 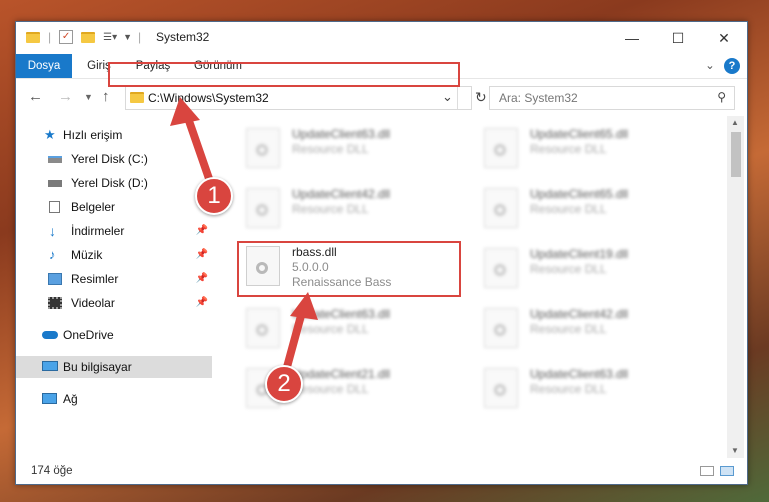 What do you see at coordinates (244, 239) in the screenshot?
I see `annotation-arrows` at bounding box center [244, 239].